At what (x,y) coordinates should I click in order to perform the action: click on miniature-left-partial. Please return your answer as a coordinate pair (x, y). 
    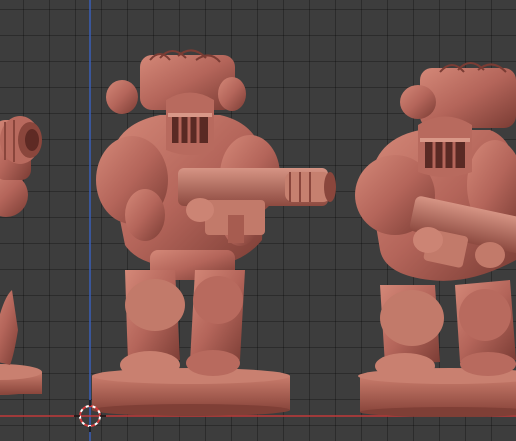
    Looking at the image, I should click on (21, 255).